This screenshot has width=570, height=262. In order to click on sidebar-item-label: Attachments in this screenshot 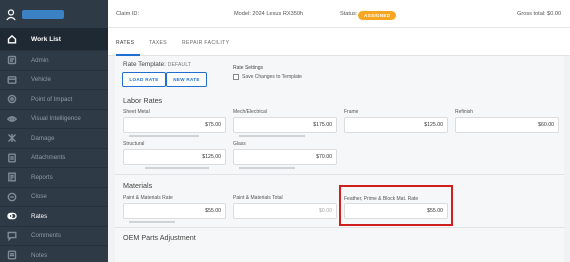, I will do `click(48, 158)`.